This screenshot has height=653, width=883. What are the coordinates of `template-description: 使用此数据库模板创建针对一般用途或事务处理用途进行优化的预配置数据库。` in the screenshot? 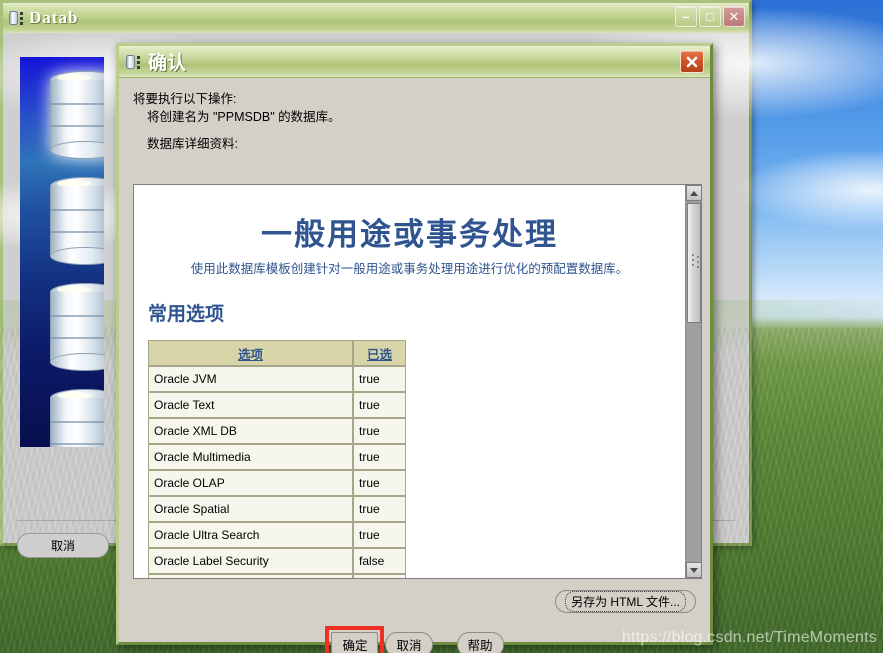 It's located at (409, 269).